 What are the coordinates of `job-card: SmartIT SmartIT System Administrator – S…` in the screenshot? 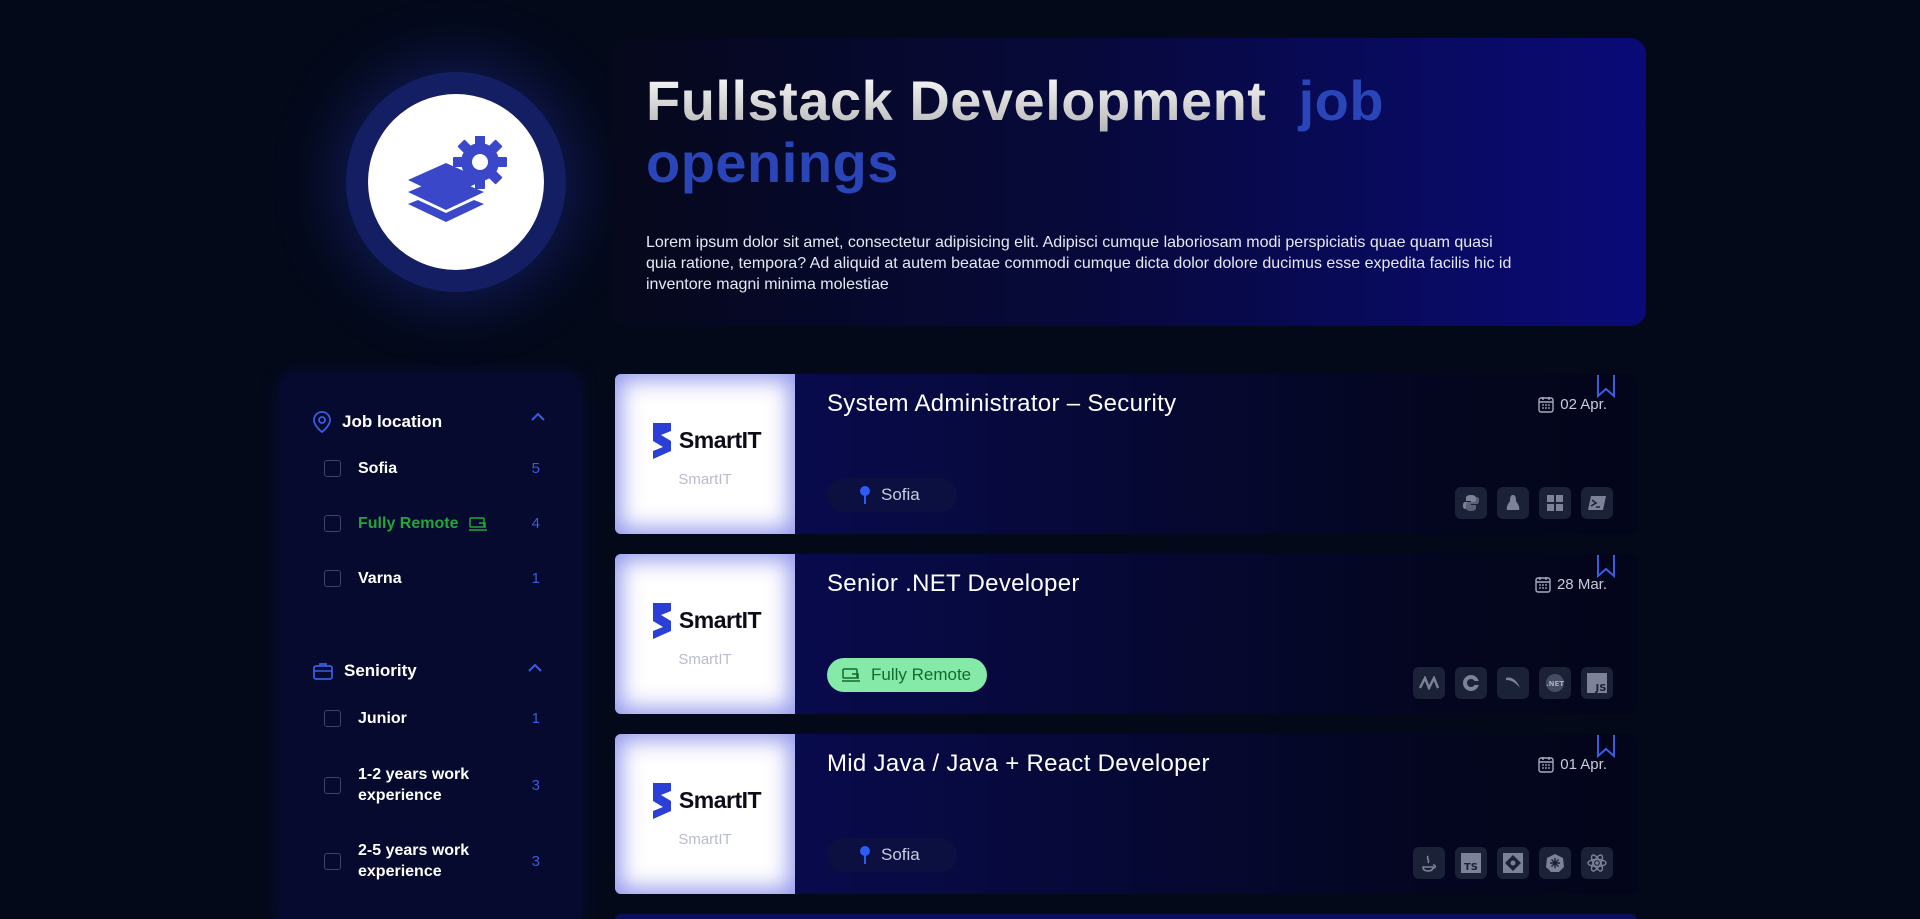 It's located at (1126, 454).